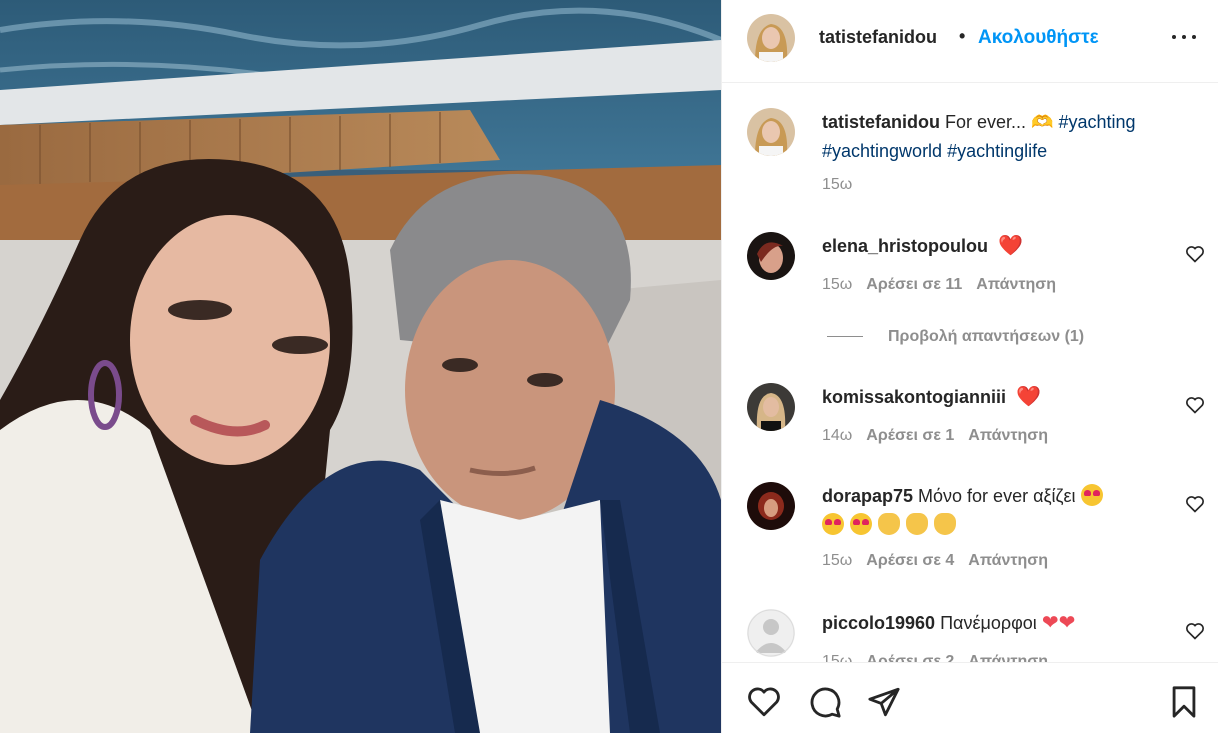  I want to click on caption-body: For ever... 🫶, so click(999, 122).